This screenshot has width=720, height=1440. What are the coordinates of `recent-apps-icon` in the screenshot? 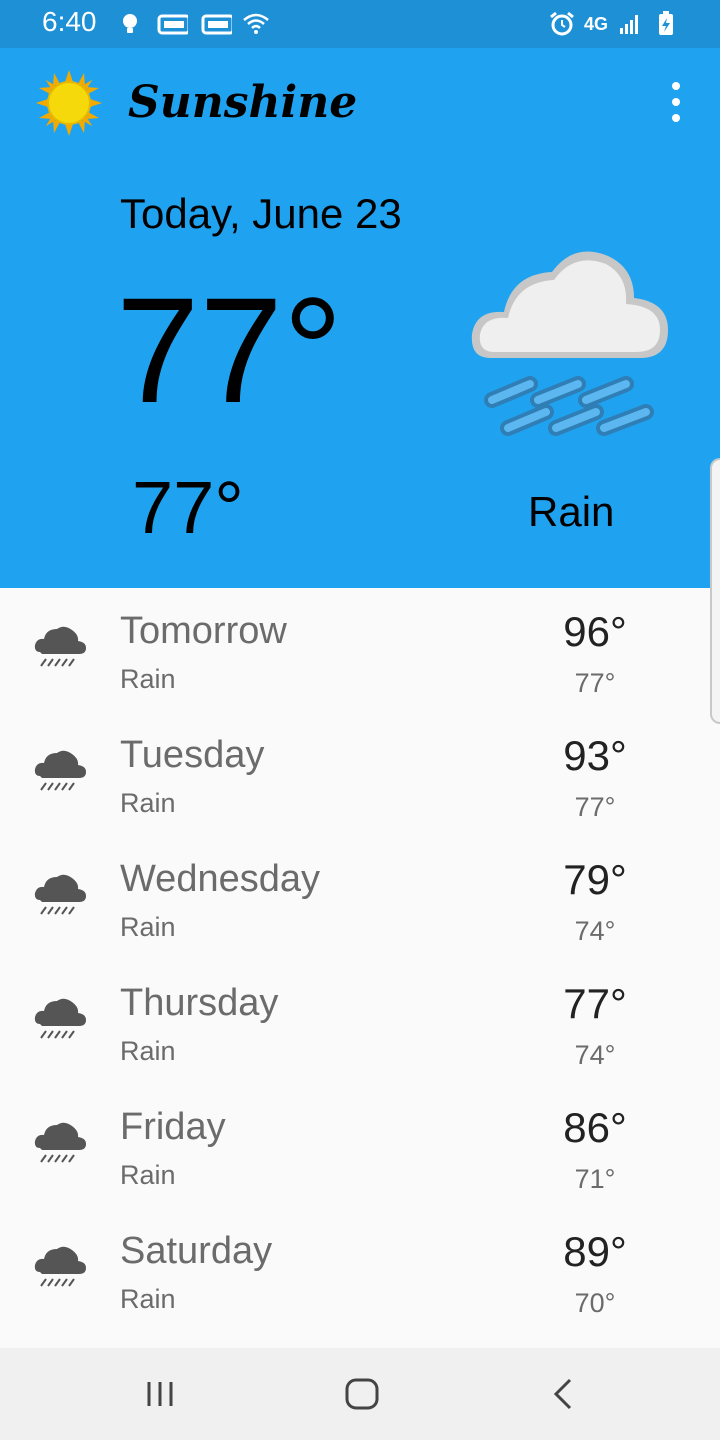 It's located at (160, 1394).